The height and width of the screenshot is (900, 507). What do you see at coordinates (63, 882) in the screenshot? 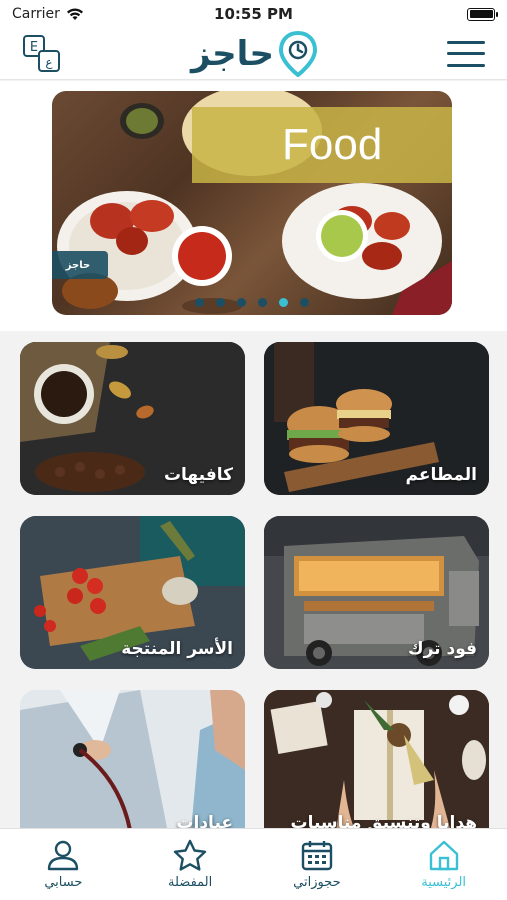
I see `tab-label: حسابي` at bounding box center [63, 882].